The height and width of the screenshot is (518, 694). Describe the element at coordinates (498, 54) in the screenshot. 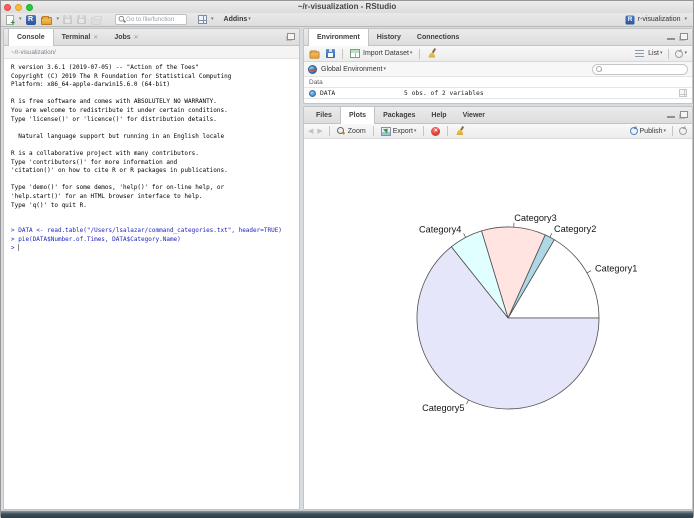

I see `environment-toolbar: Import Dataset ▾ List ▾ ▾` at that location.